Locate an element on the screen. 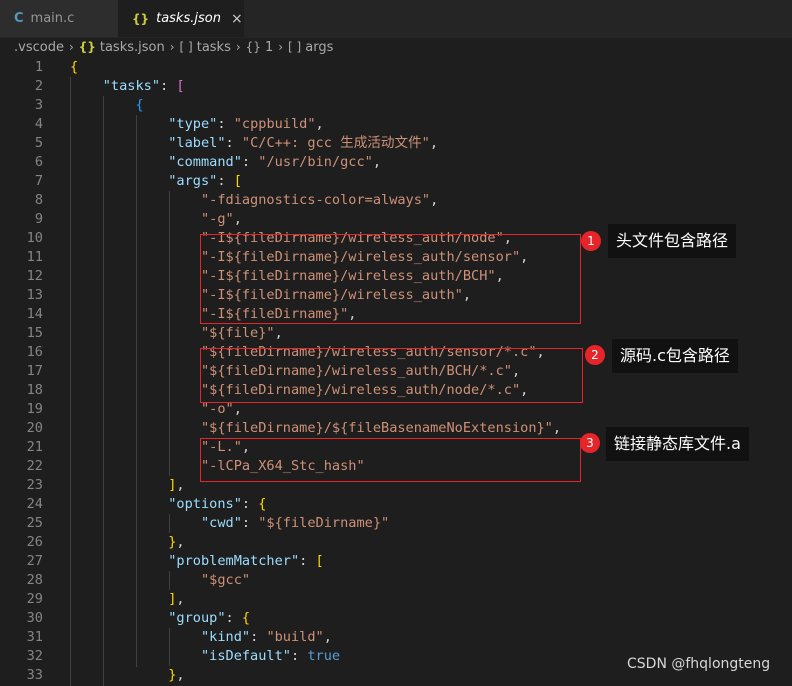 The width and height of the screenshot is (792, 686). code-line: 5 "label": "C/C++: gcc 生成活动文件", is located at coordinates (396, 143).